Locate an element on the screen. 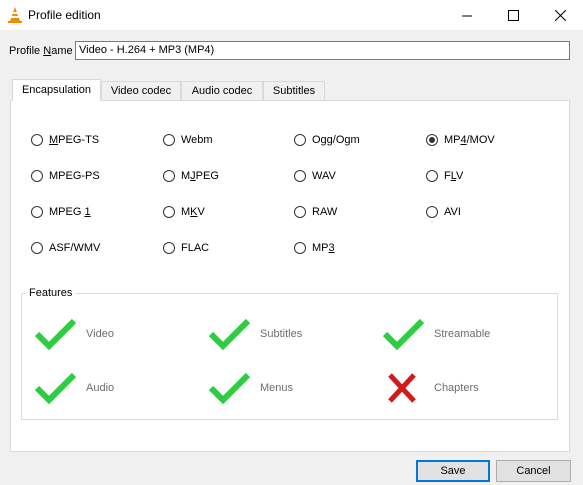 Image resolution: width=583 pixels, height=485 pixels. format-radio: FLAC is located at coordinates (186, 248).